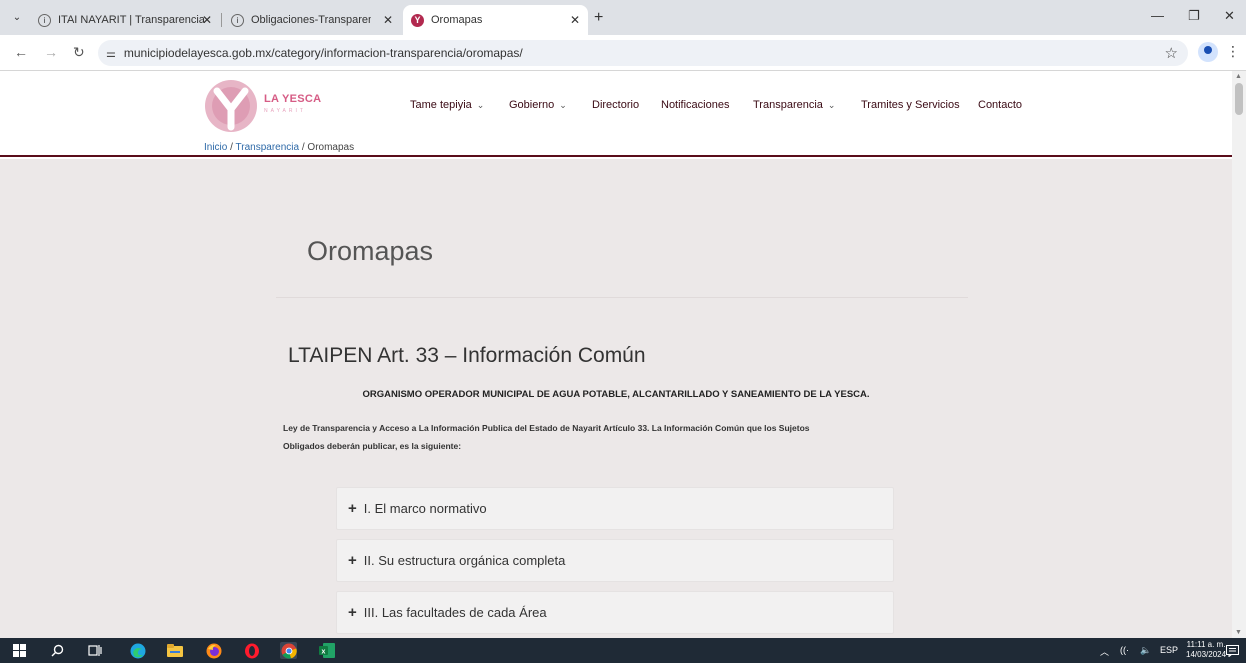 The image size is (1246, 663). I want to click on windows-start-icon, so click(19, 650).